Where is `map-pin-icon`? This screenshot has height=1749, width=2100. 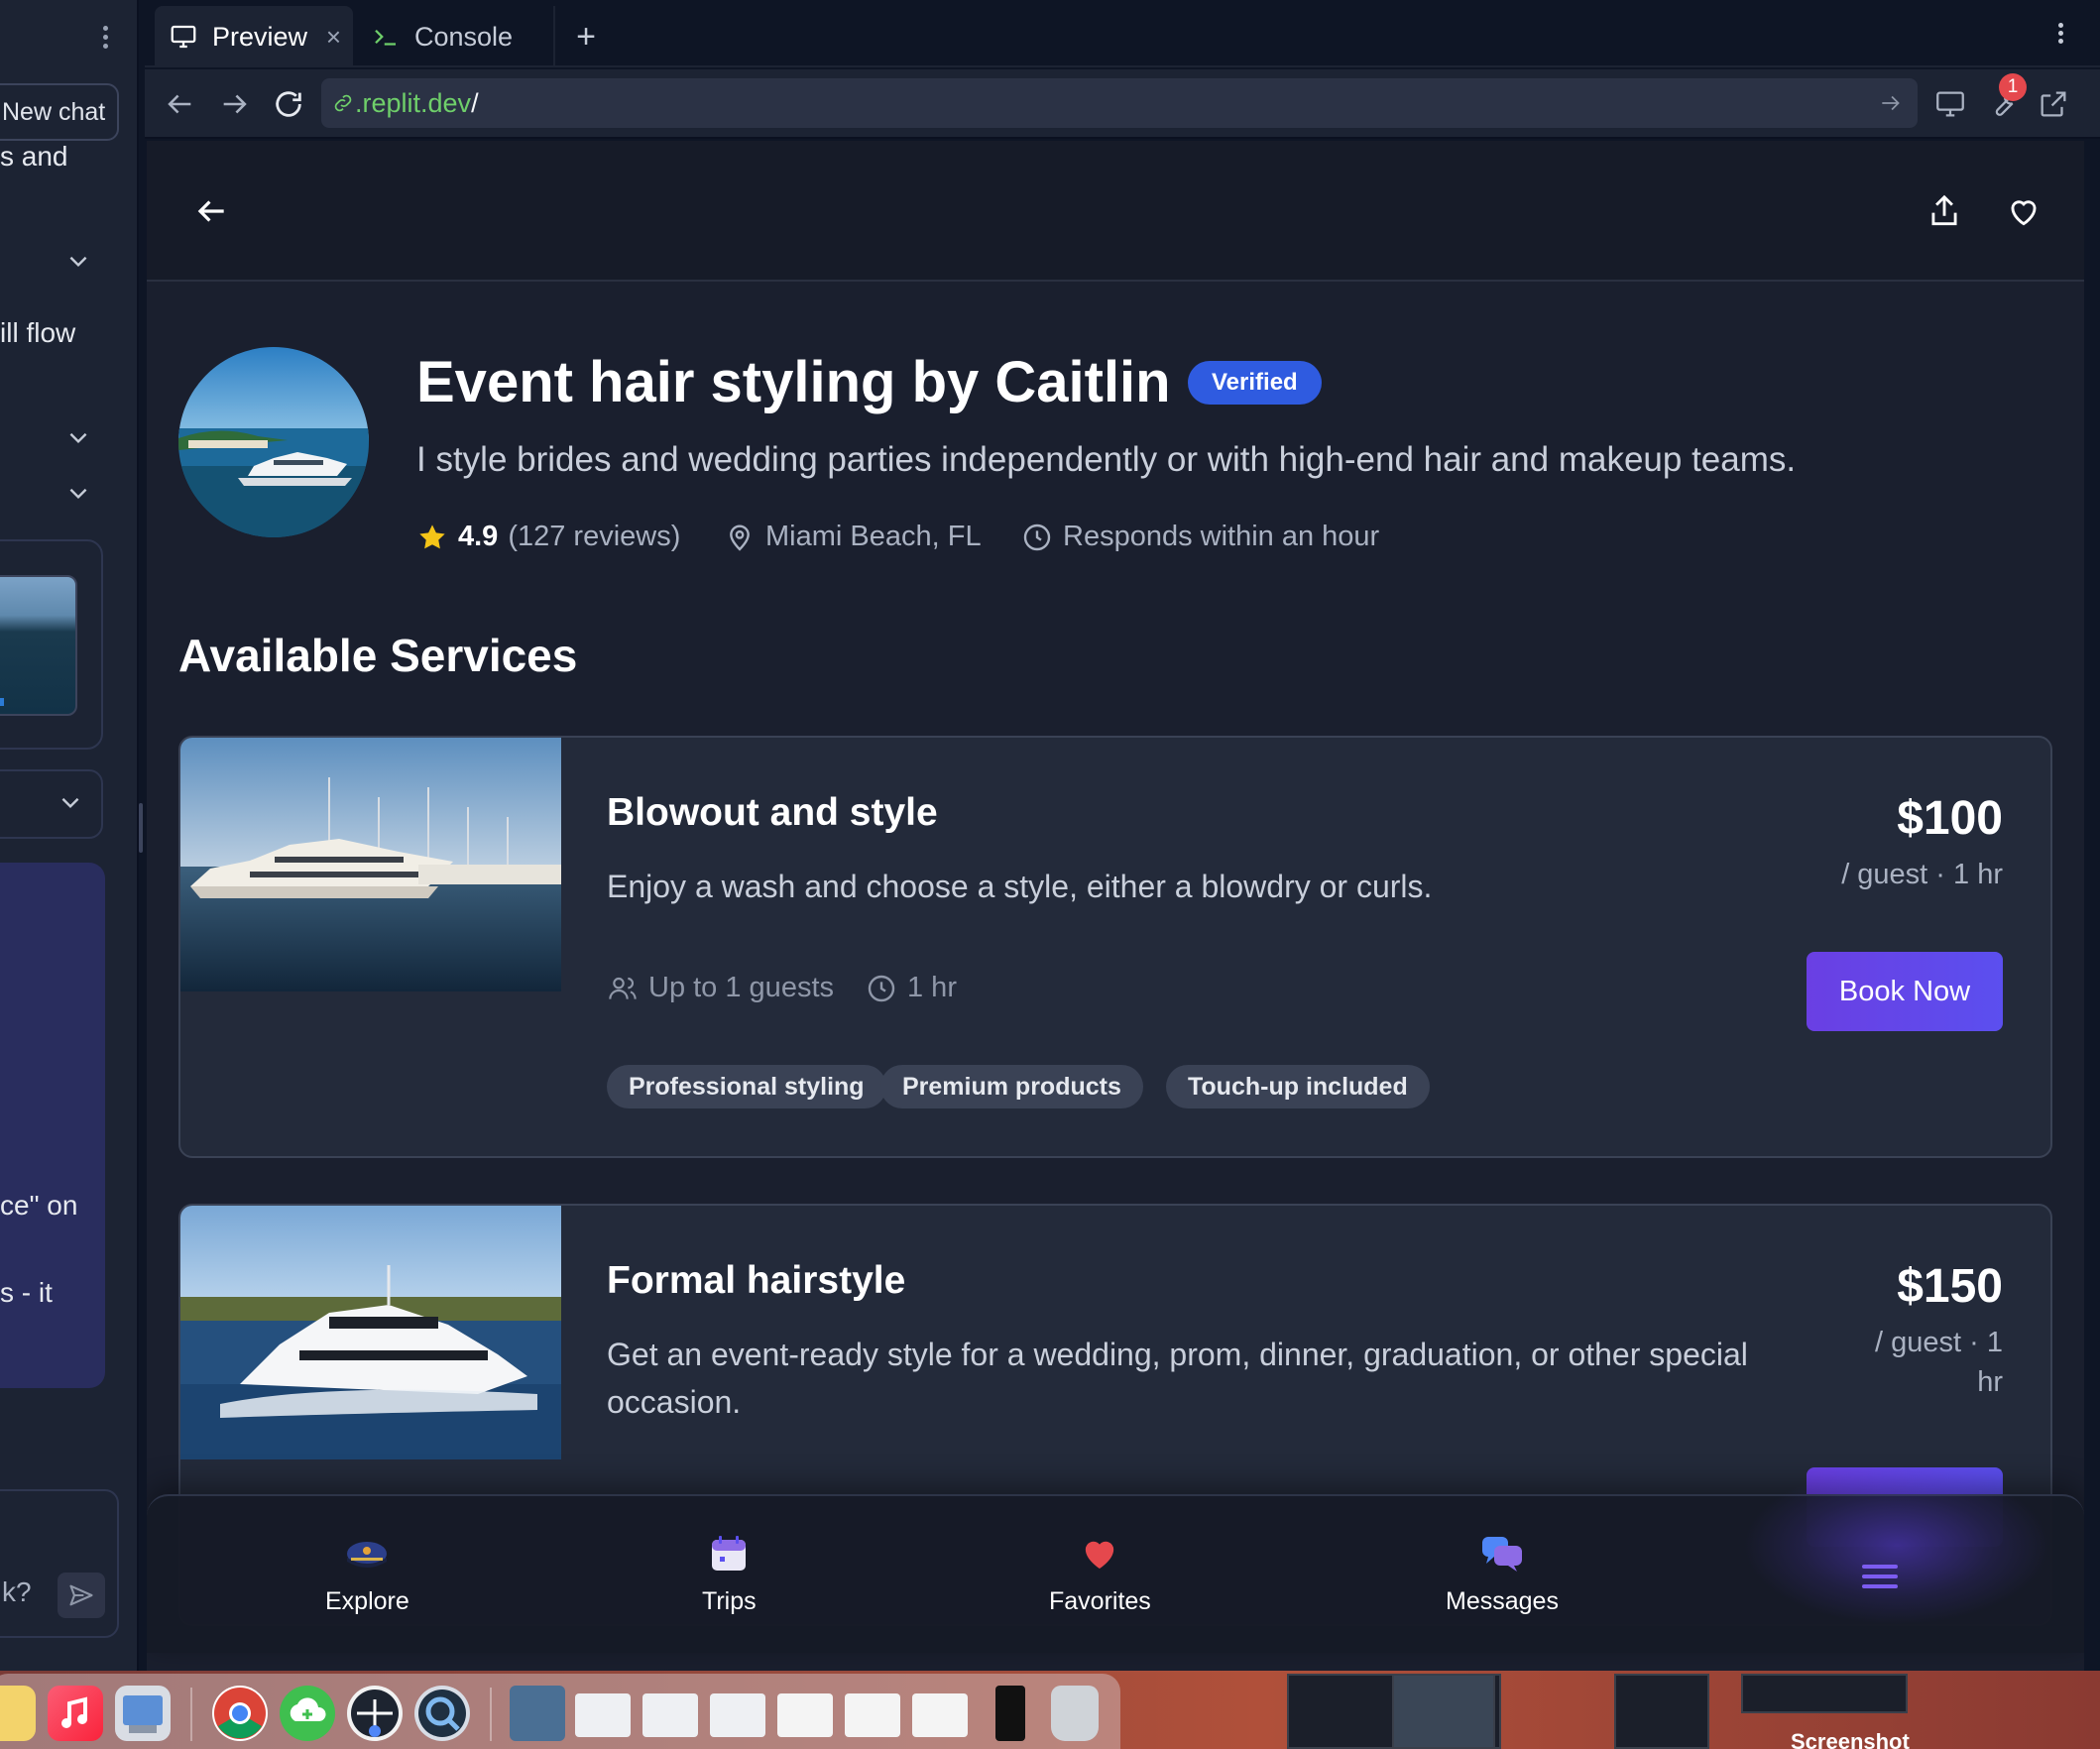
map-pin-icon is located at coordinates (740, 538).